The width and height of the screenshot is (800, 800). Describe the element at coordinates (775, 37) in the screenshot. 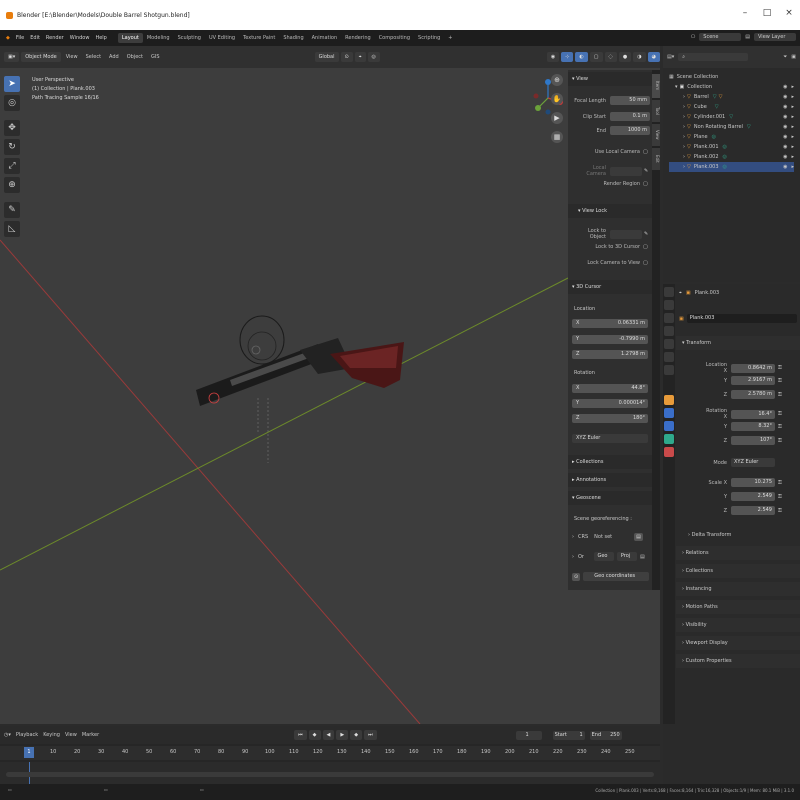

I see `view-layer-selector: View Layer` at that location.